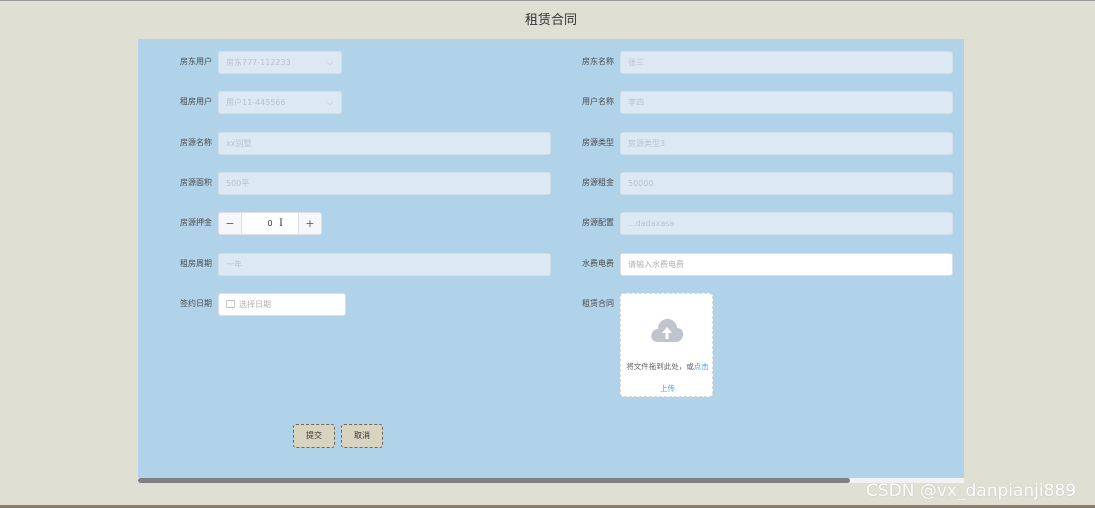 The height and width of the screenshot is (508, 1095). What do you see at coordinates (282, 304) in the screenshot?
I see `sign-date-picker: 选择日期` at bounding box center [282, 304].